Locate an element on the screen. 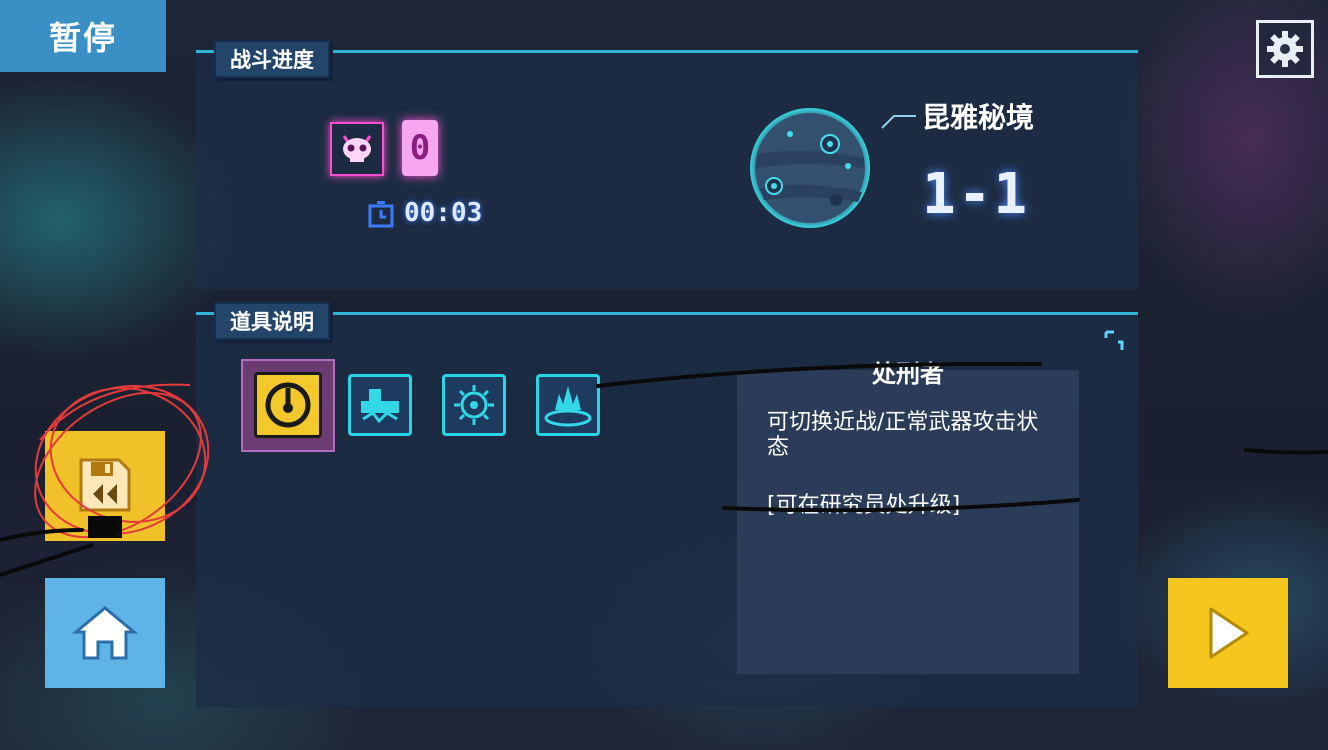 The image size is (1328, 750). planet-icon is located at coordinates (810, 168).